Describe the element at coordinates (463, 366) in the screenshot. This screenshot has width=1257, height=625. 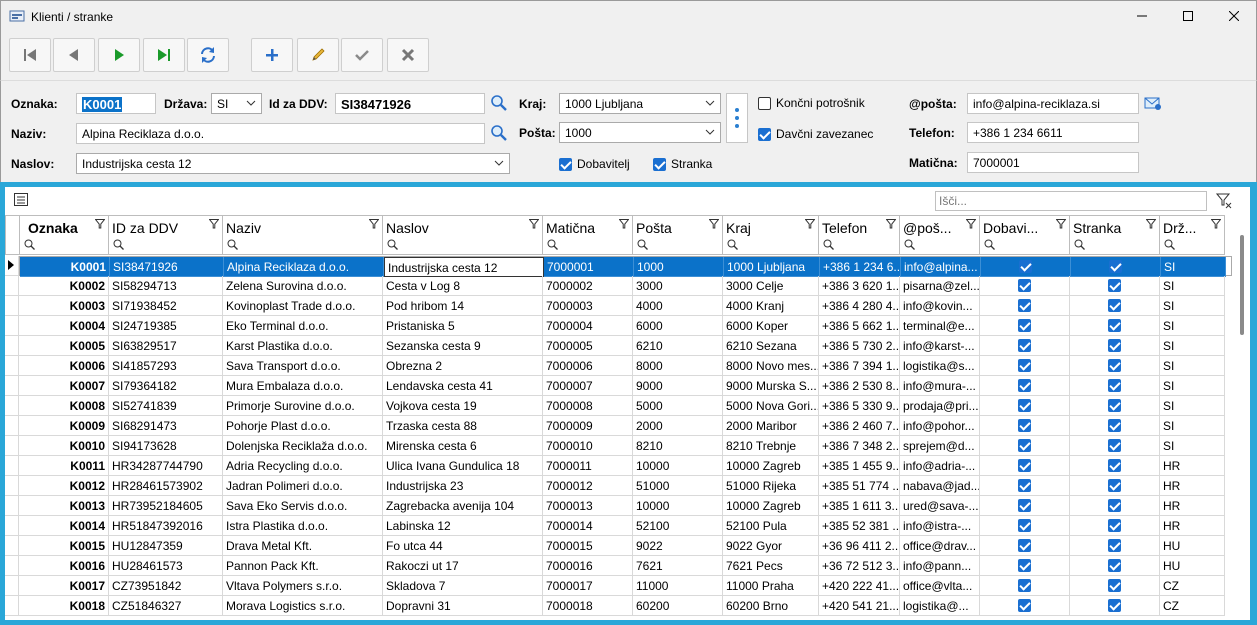
I see `table-cell: Obrezna 2` at that location.